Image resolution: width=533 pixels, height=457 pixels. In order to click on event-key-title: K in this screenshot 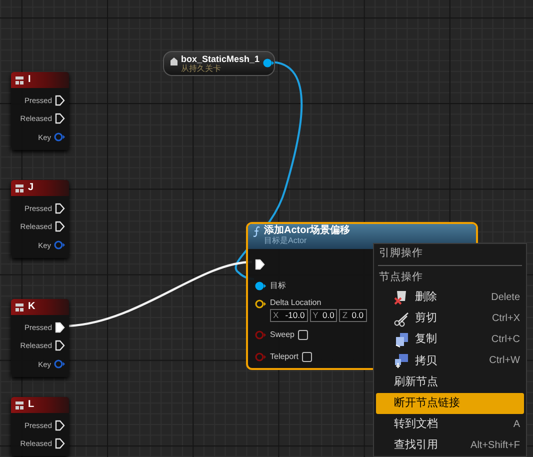, I will do `click(32, 307)`.